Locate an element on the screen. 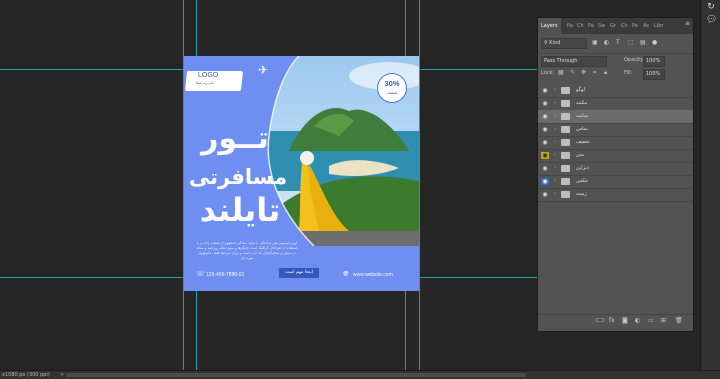 Image resolution: width=720 pixels, height=379 pixels. discount-label: تخفیف is located at coordinates (392, 92).